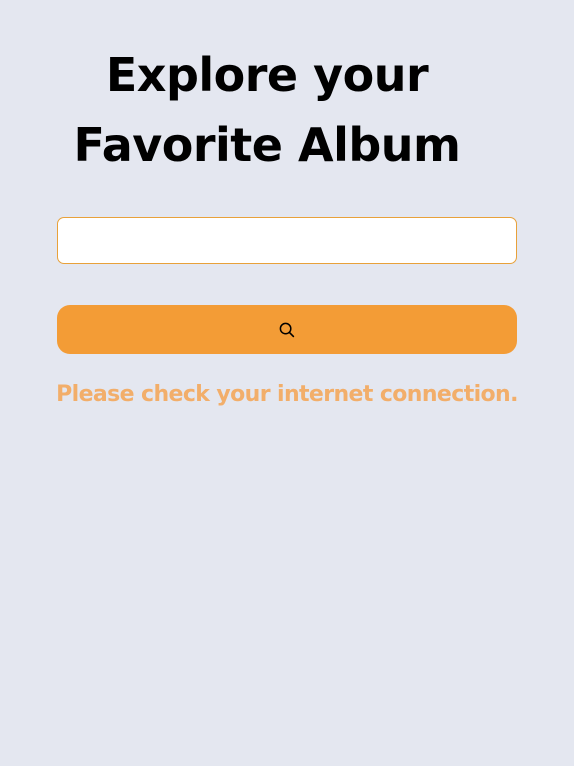  What do you see at coordinates (287, 240) in the screenshot?
I see `album-search-input` at bounding box center [287, 240].